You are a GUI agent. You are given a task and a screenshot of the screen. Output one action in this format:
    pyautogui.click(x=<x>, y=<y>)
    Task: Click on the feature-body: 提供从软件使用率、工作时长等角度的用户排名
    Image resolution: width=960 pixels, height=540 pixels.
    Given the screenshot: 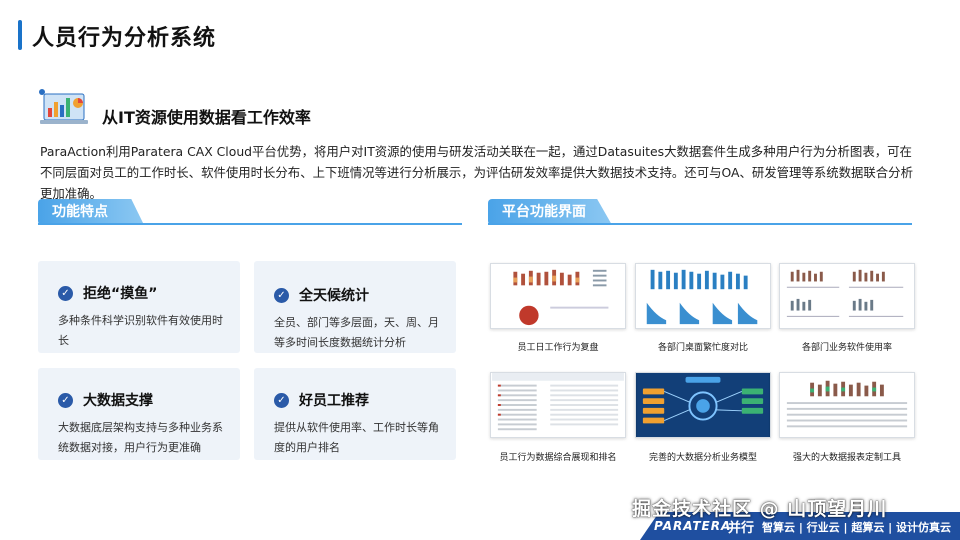 What is the action you would take?
    pyautogui.click(x=356, y=437)
    